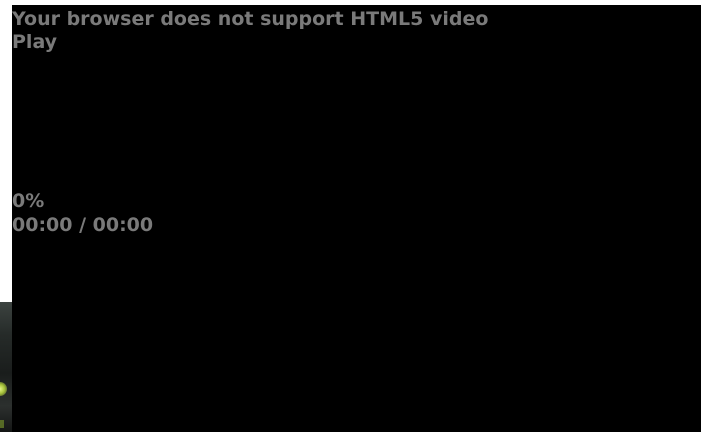  I want to click on thumbnail-highlight-small, so click(2, 424).